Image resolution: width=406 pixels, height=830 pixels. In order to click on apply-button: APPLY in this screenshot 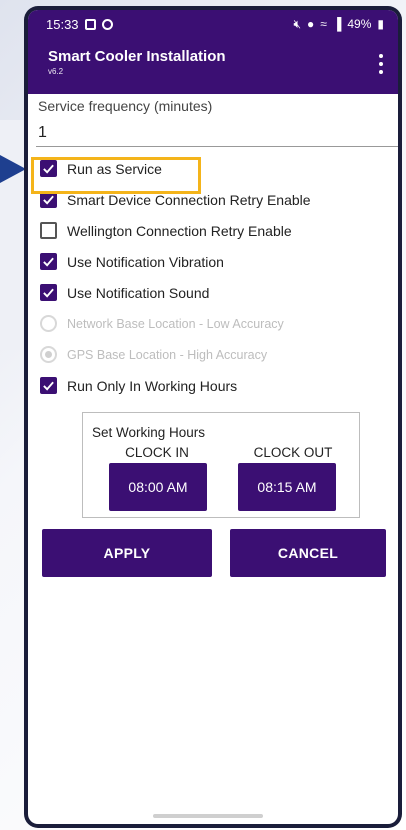, I will do `click(127, 553)`.